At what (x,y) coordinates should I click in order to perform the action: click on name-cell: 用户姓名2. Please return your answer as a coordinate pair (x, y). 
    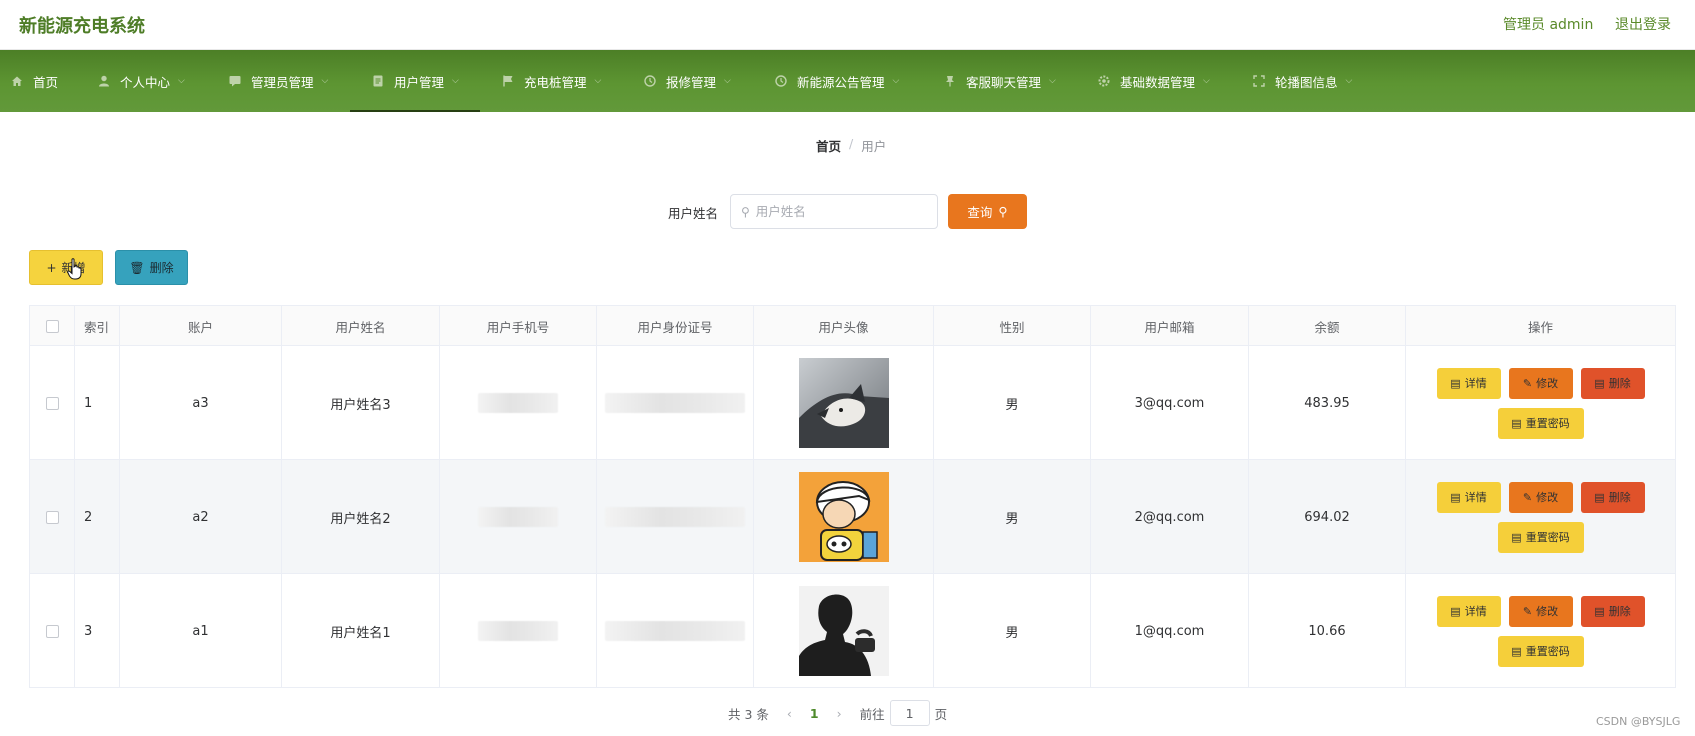
    Looking at the image, I should click on (361, 517).